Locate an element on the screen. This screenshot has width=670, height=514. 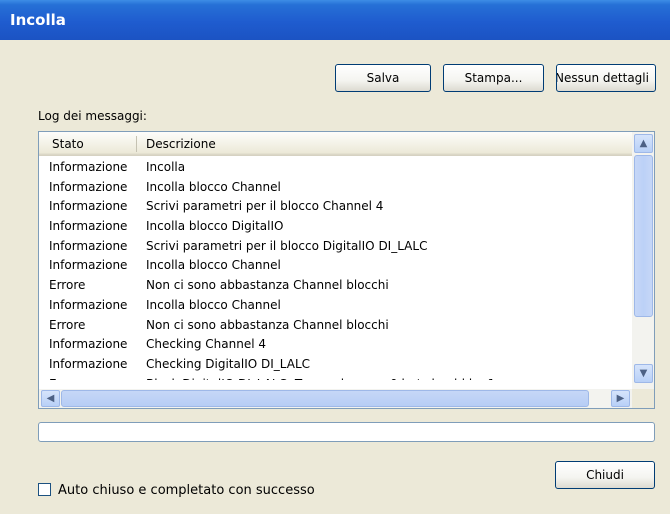
scrollbar-corner is located at coordinates (643, 398).